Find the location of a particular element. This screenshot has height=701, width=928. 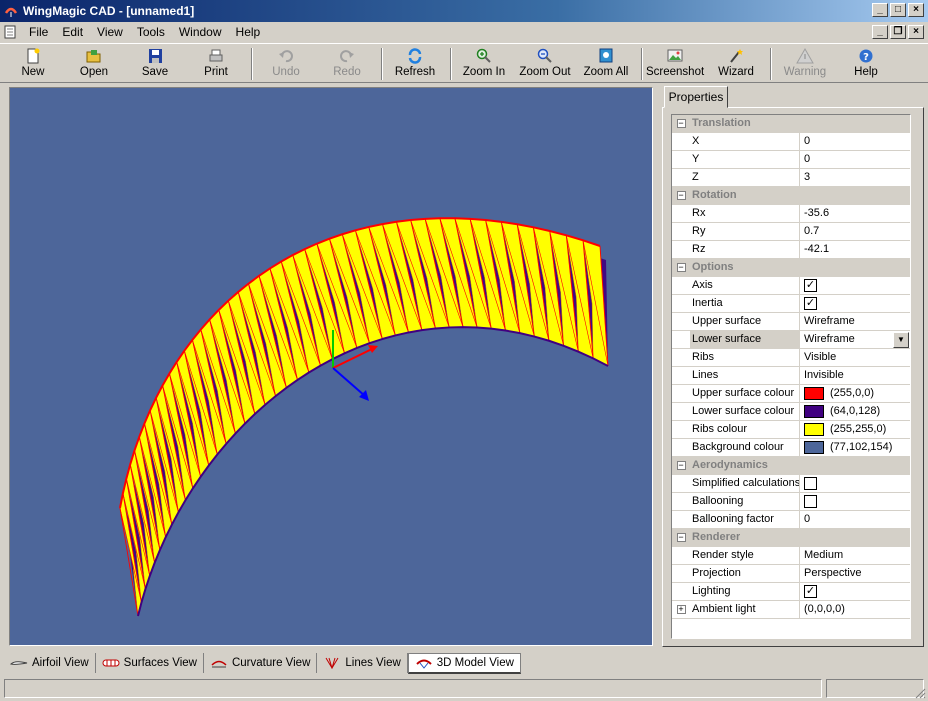

category-rotation: − Rotation is located at coordinates (791, 196).